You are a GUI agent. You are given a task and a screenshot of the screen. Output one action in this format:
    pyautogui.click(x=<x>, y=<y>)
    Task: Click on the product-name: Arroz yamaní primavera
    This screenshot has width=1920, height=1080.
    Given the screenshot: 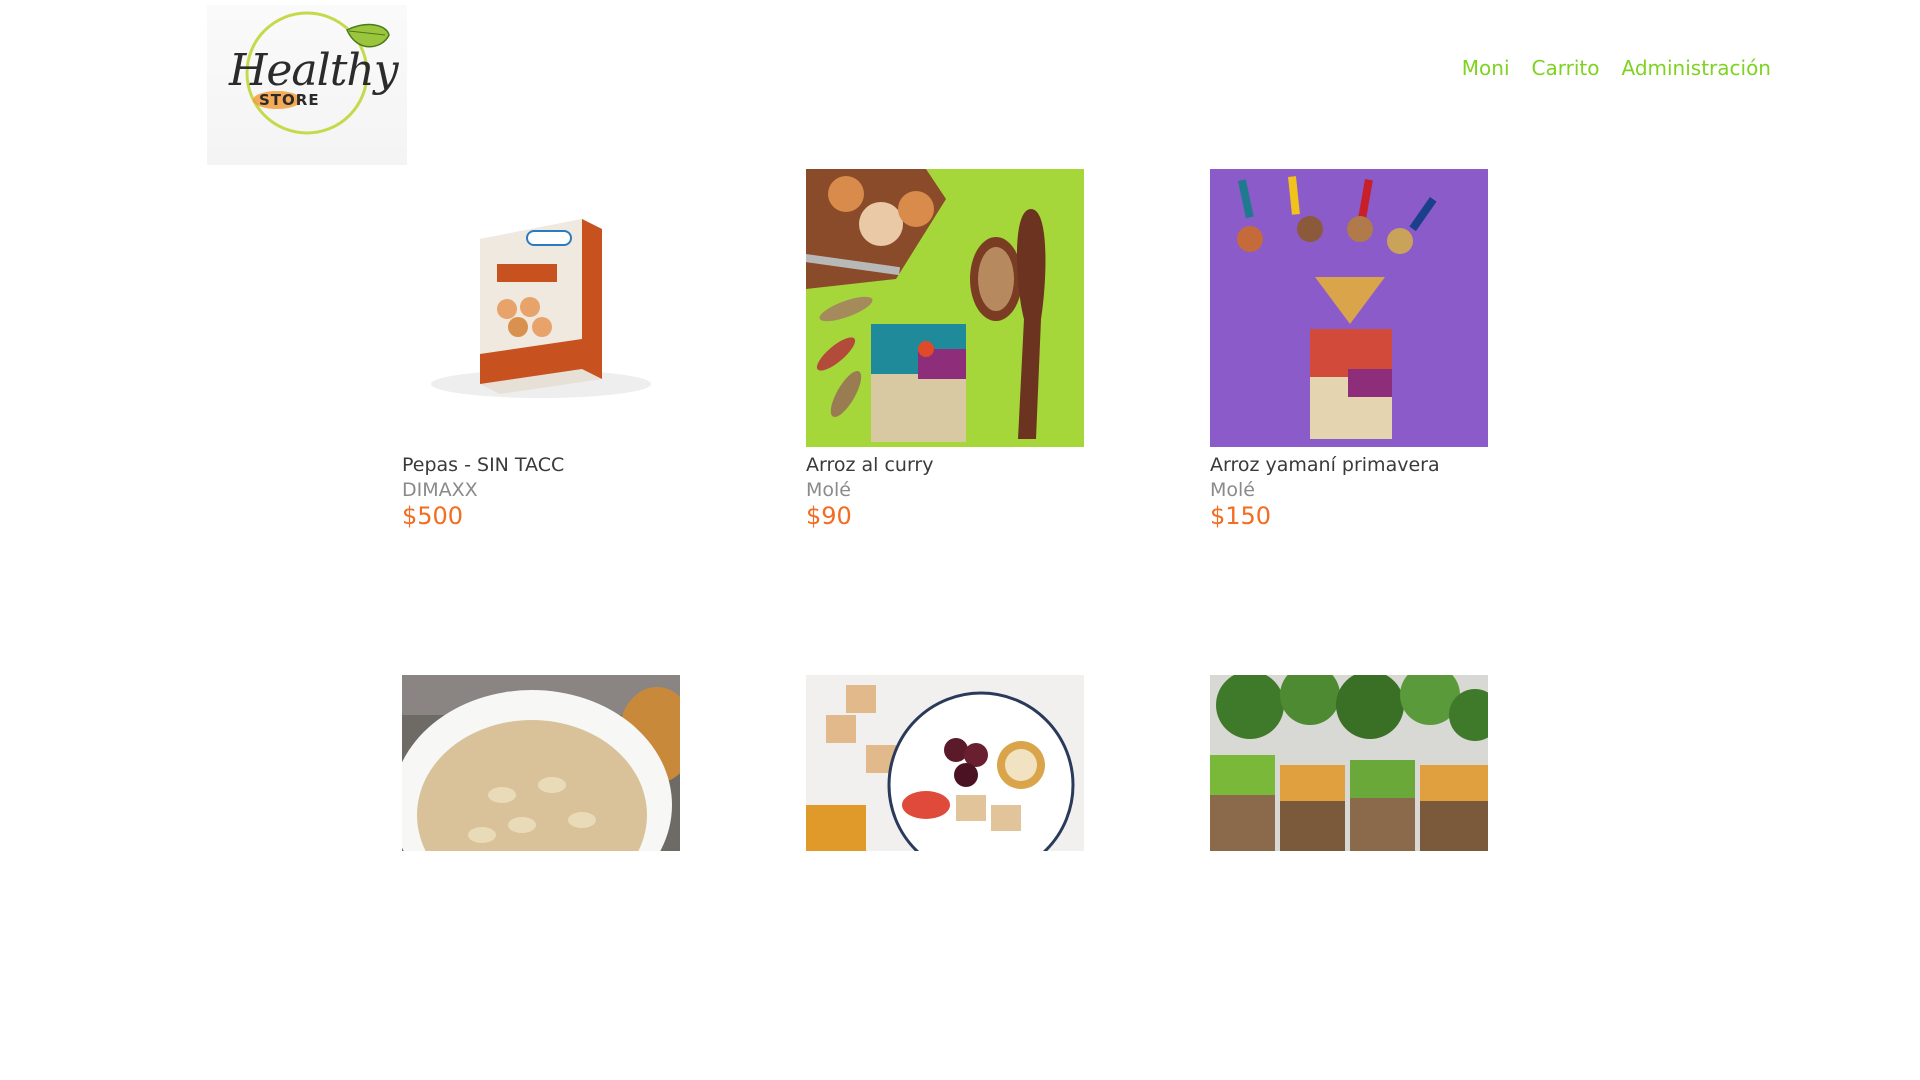 What is the action you would take?
    pyautogui.click(x=1325, y=465)
    